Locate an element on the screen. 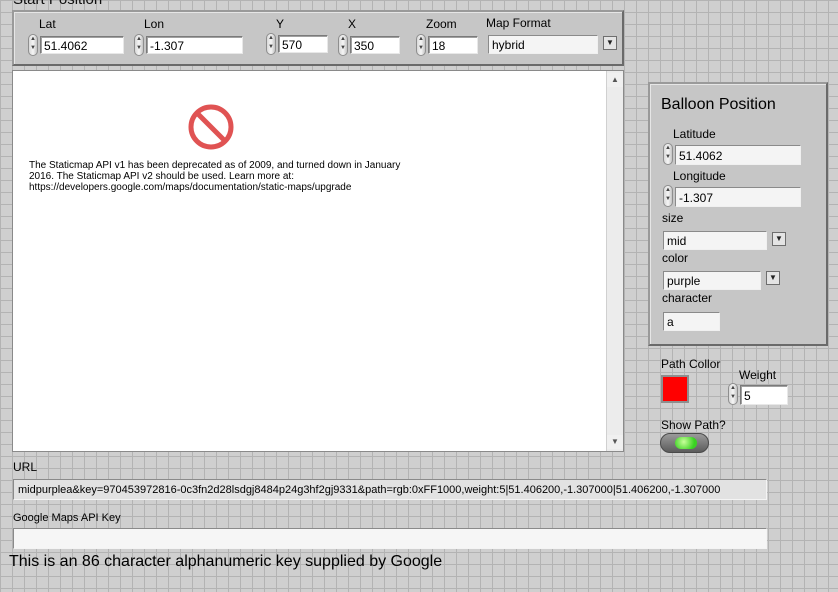 This screenshot has height=592, width=838. api-key-field is located at coordinates (390, 538).